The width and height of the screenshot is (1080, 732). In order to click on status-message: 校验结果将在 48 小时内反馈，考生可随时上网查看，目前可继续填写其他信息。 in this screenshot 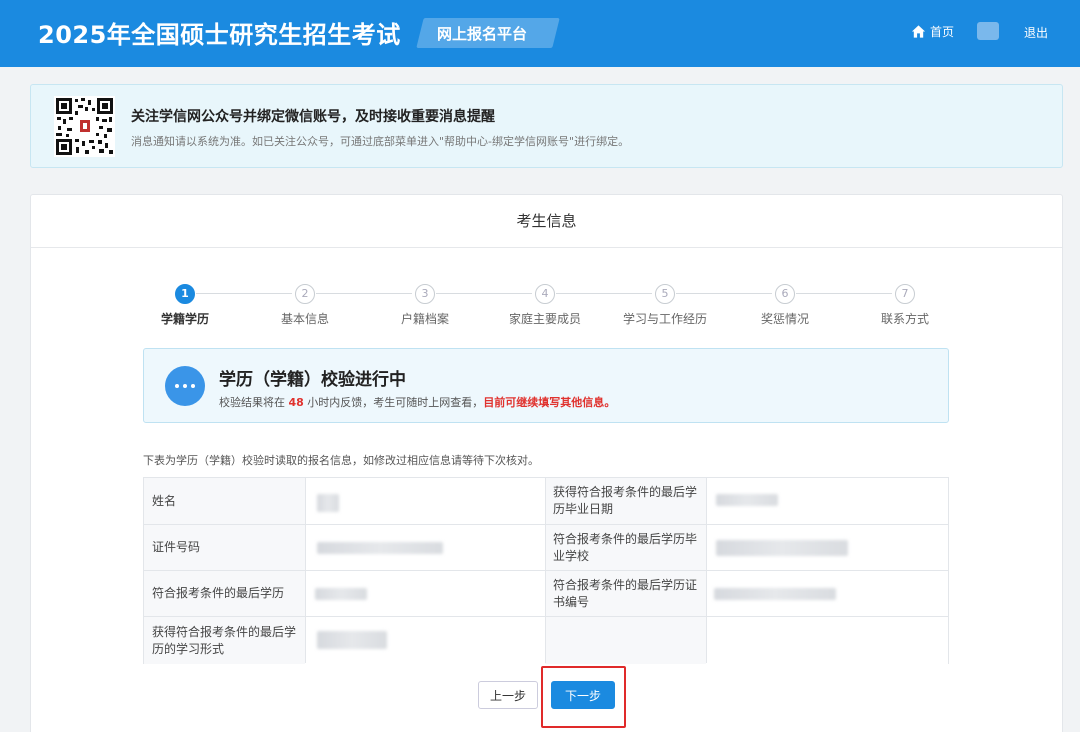, I will do `click(417, 402)`.